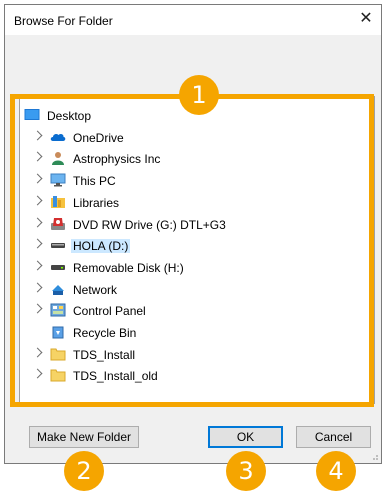 This screenshot has width=385, height=491. What do you see at coordinates (117, 159) in the screenshot?
I see `tree-item-label: Astrophysics Inc` at bounding box center [117, 159].